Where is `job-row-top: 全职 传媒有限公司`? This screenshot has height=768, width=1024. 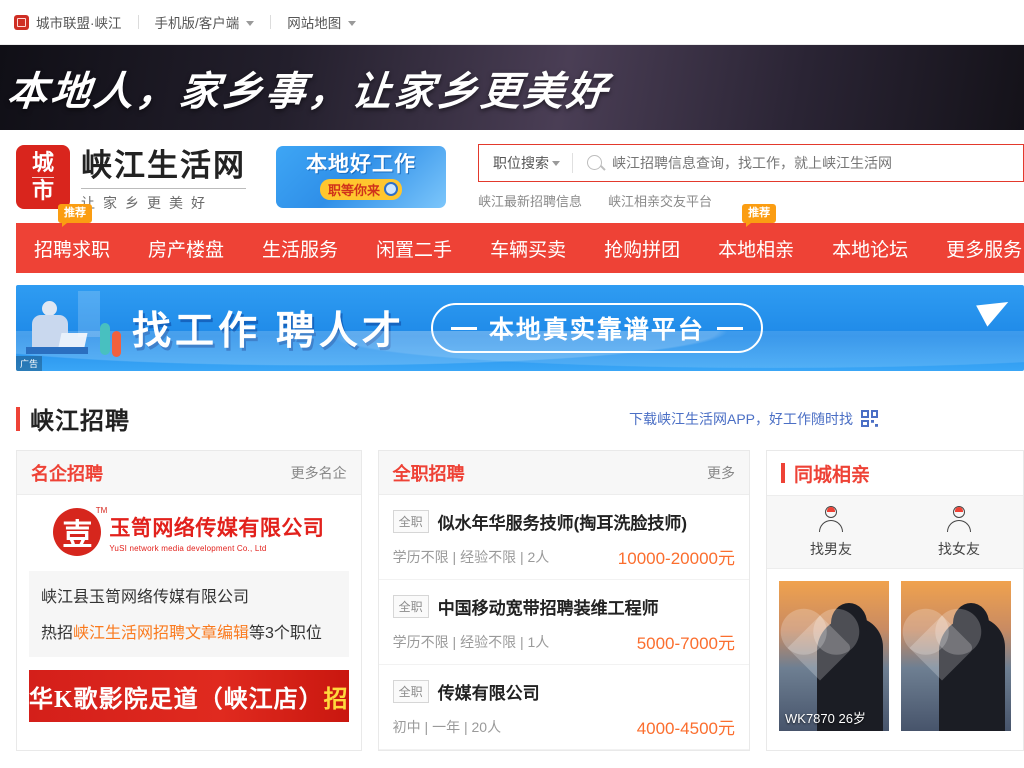
job-row-top: 全职 传媒有限公司 is located at coordinates (563, 691).